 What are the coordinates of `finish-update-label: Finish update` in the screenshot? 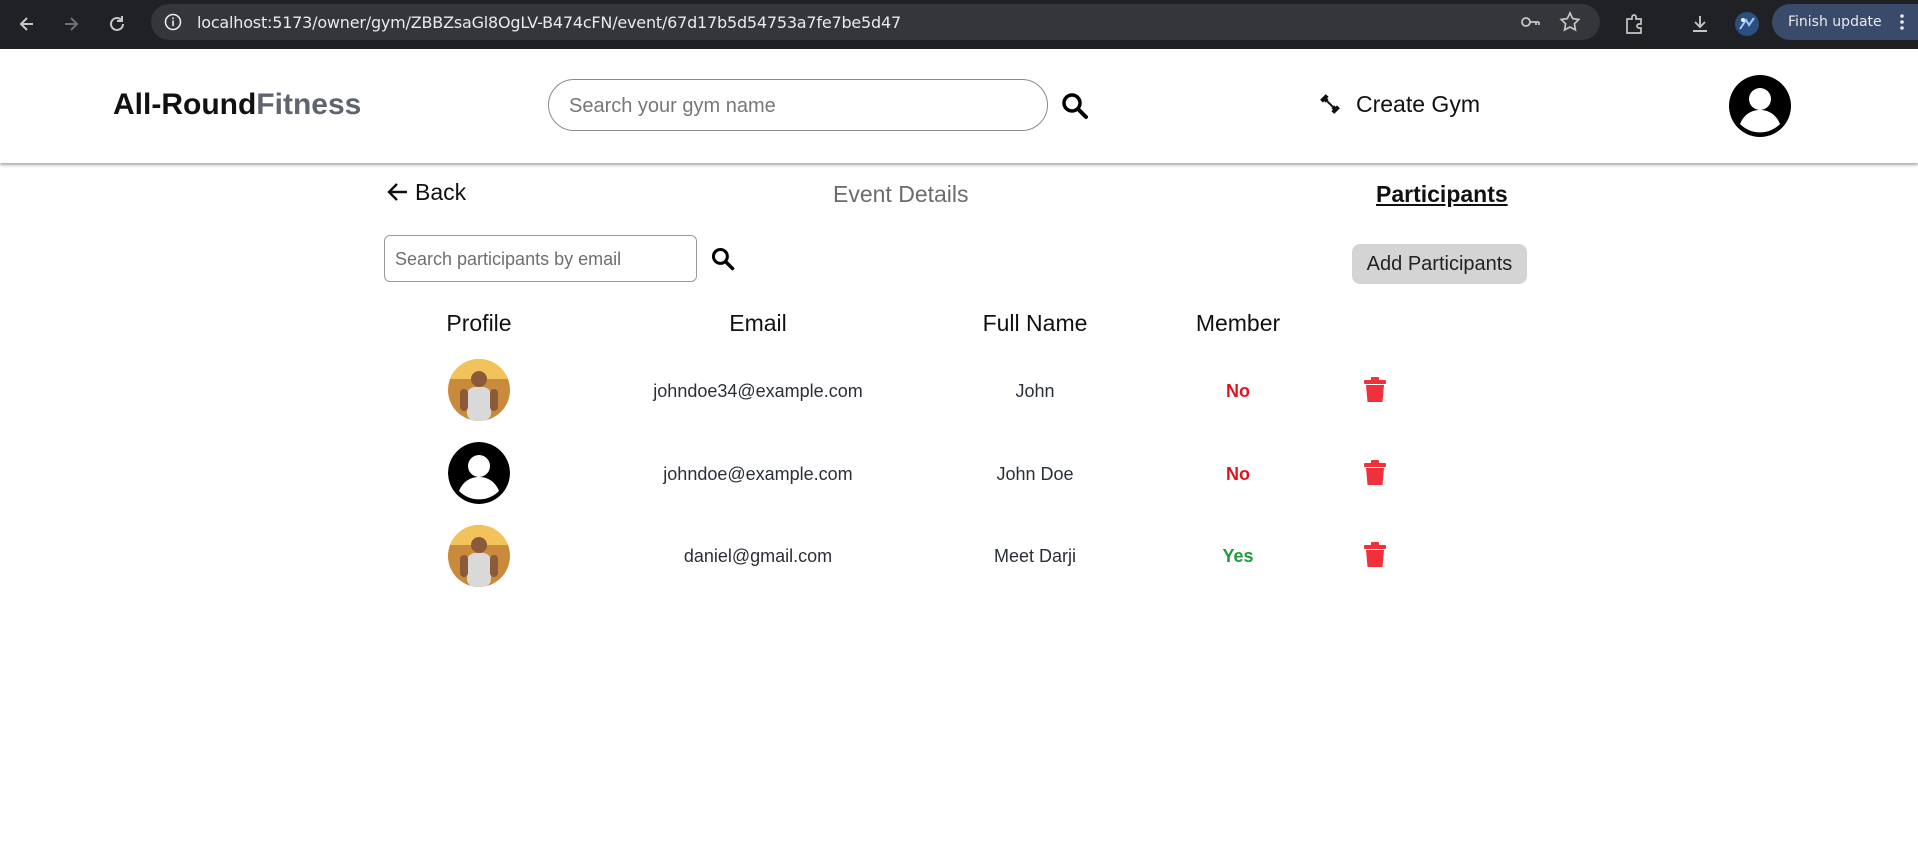 It's located at (1835, 22).